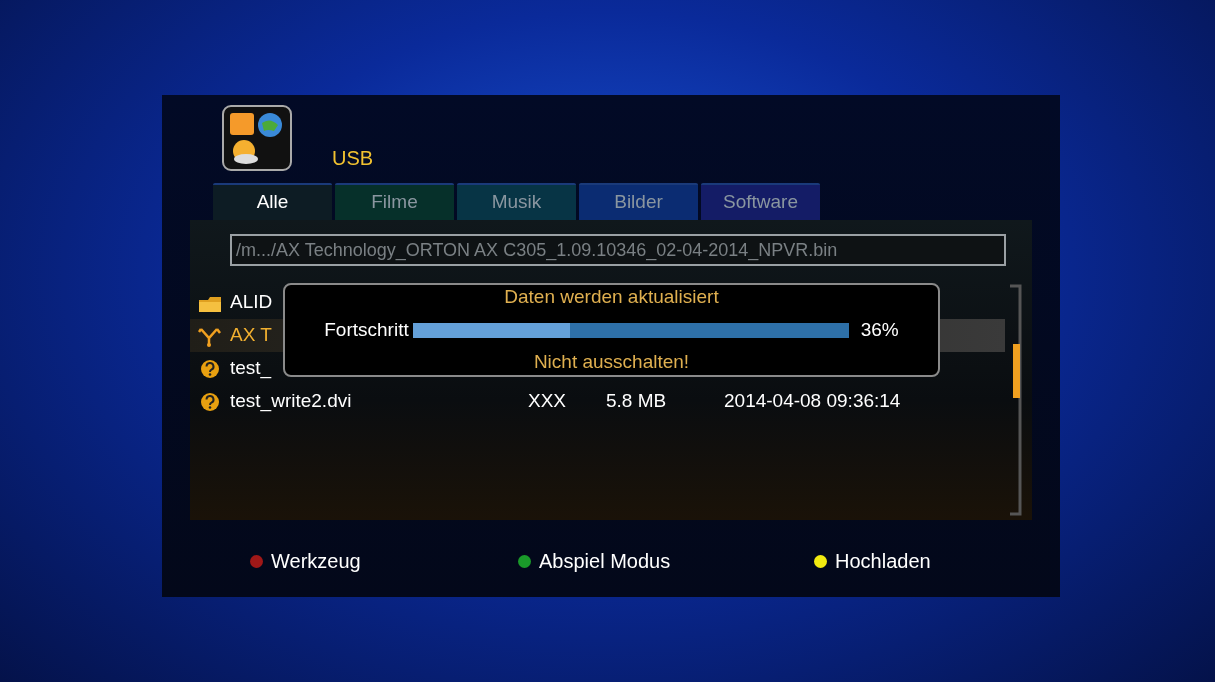  I want to click on file-size: 5.8 MB, so click(636, 401).